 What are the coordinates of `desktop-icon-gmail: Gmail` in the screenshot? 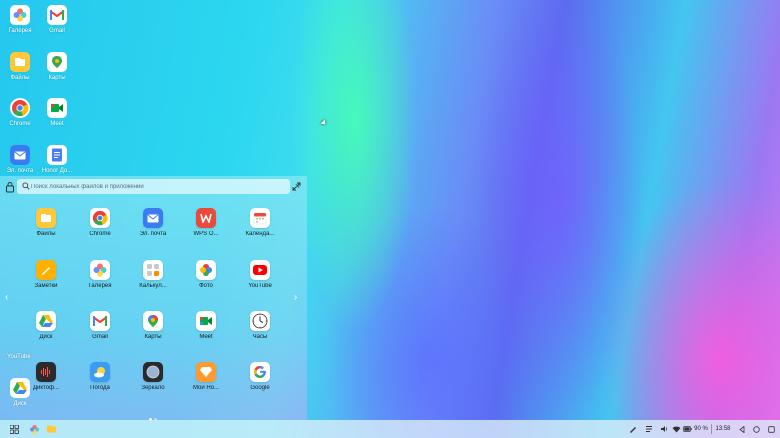 It's located at (57, 19).